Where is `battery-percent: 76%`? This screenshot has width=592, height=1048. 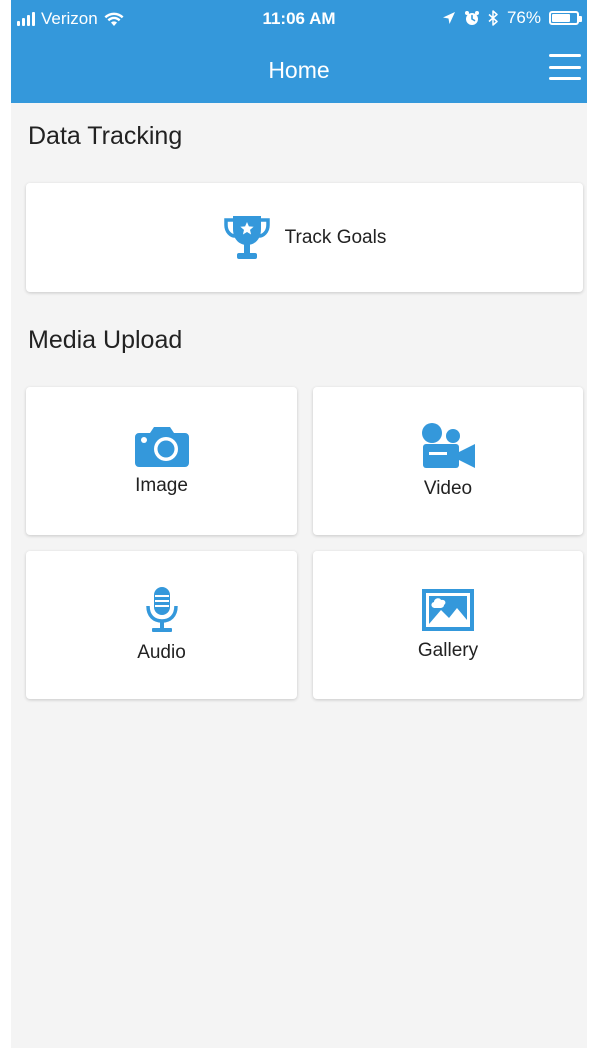
battery-percent: 76% is located at coordinates (523, 17).